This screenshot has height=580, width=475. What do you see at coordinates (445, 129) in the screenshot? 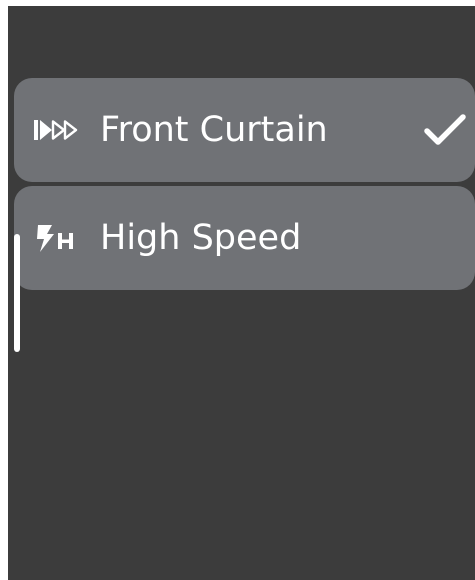
I see `checkmark-icon` at bounding box center [445, 129].